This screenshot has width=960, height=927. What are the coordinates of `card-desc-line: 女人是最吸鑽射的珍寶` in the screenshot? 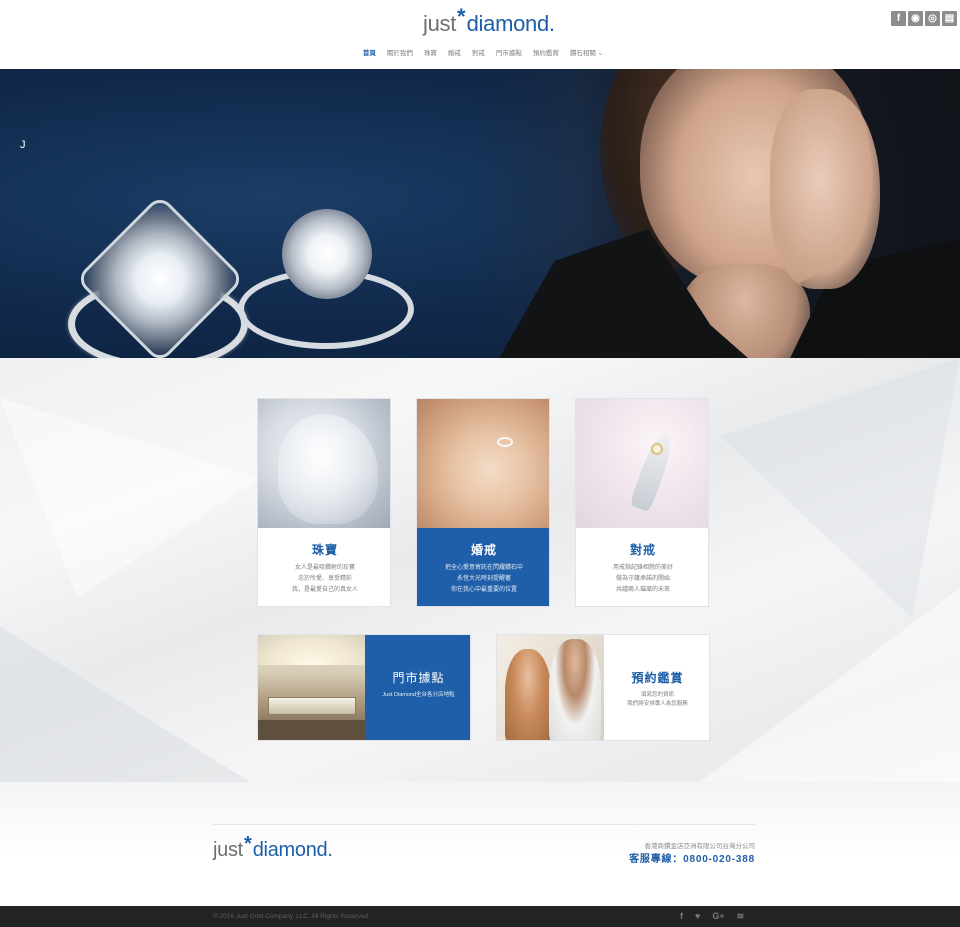 It's located at (324, 568).